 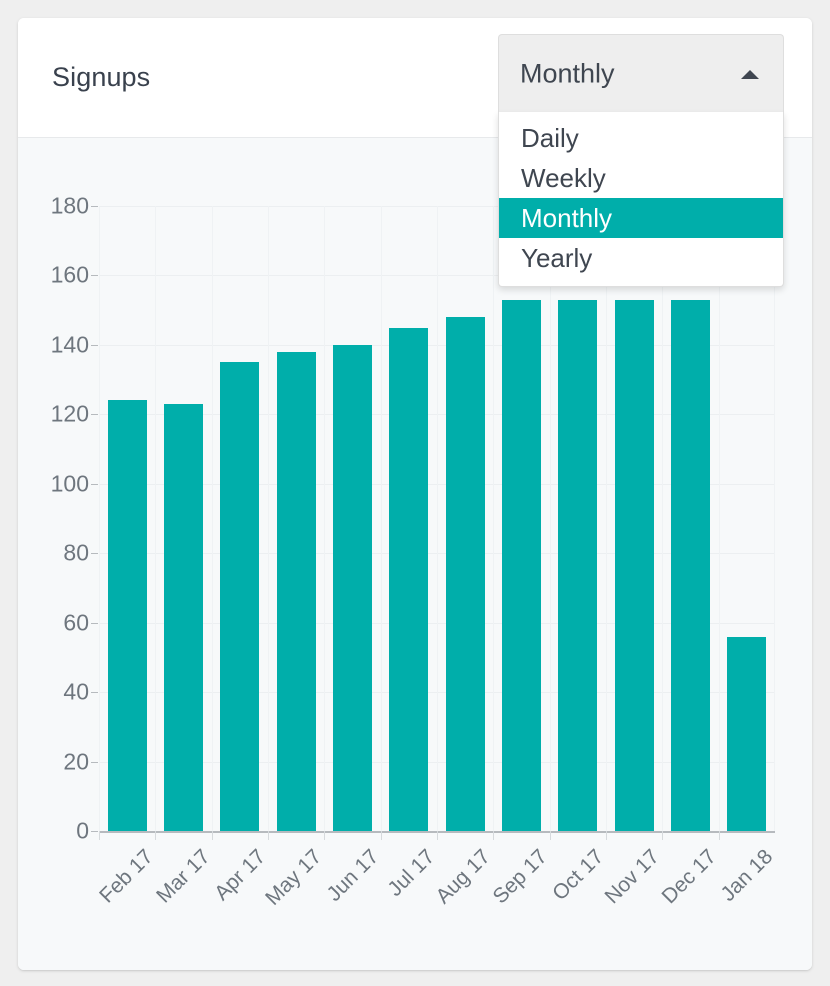 I want to click on x-axis-tick-label: Oct 17, so click(x=577, y=875).